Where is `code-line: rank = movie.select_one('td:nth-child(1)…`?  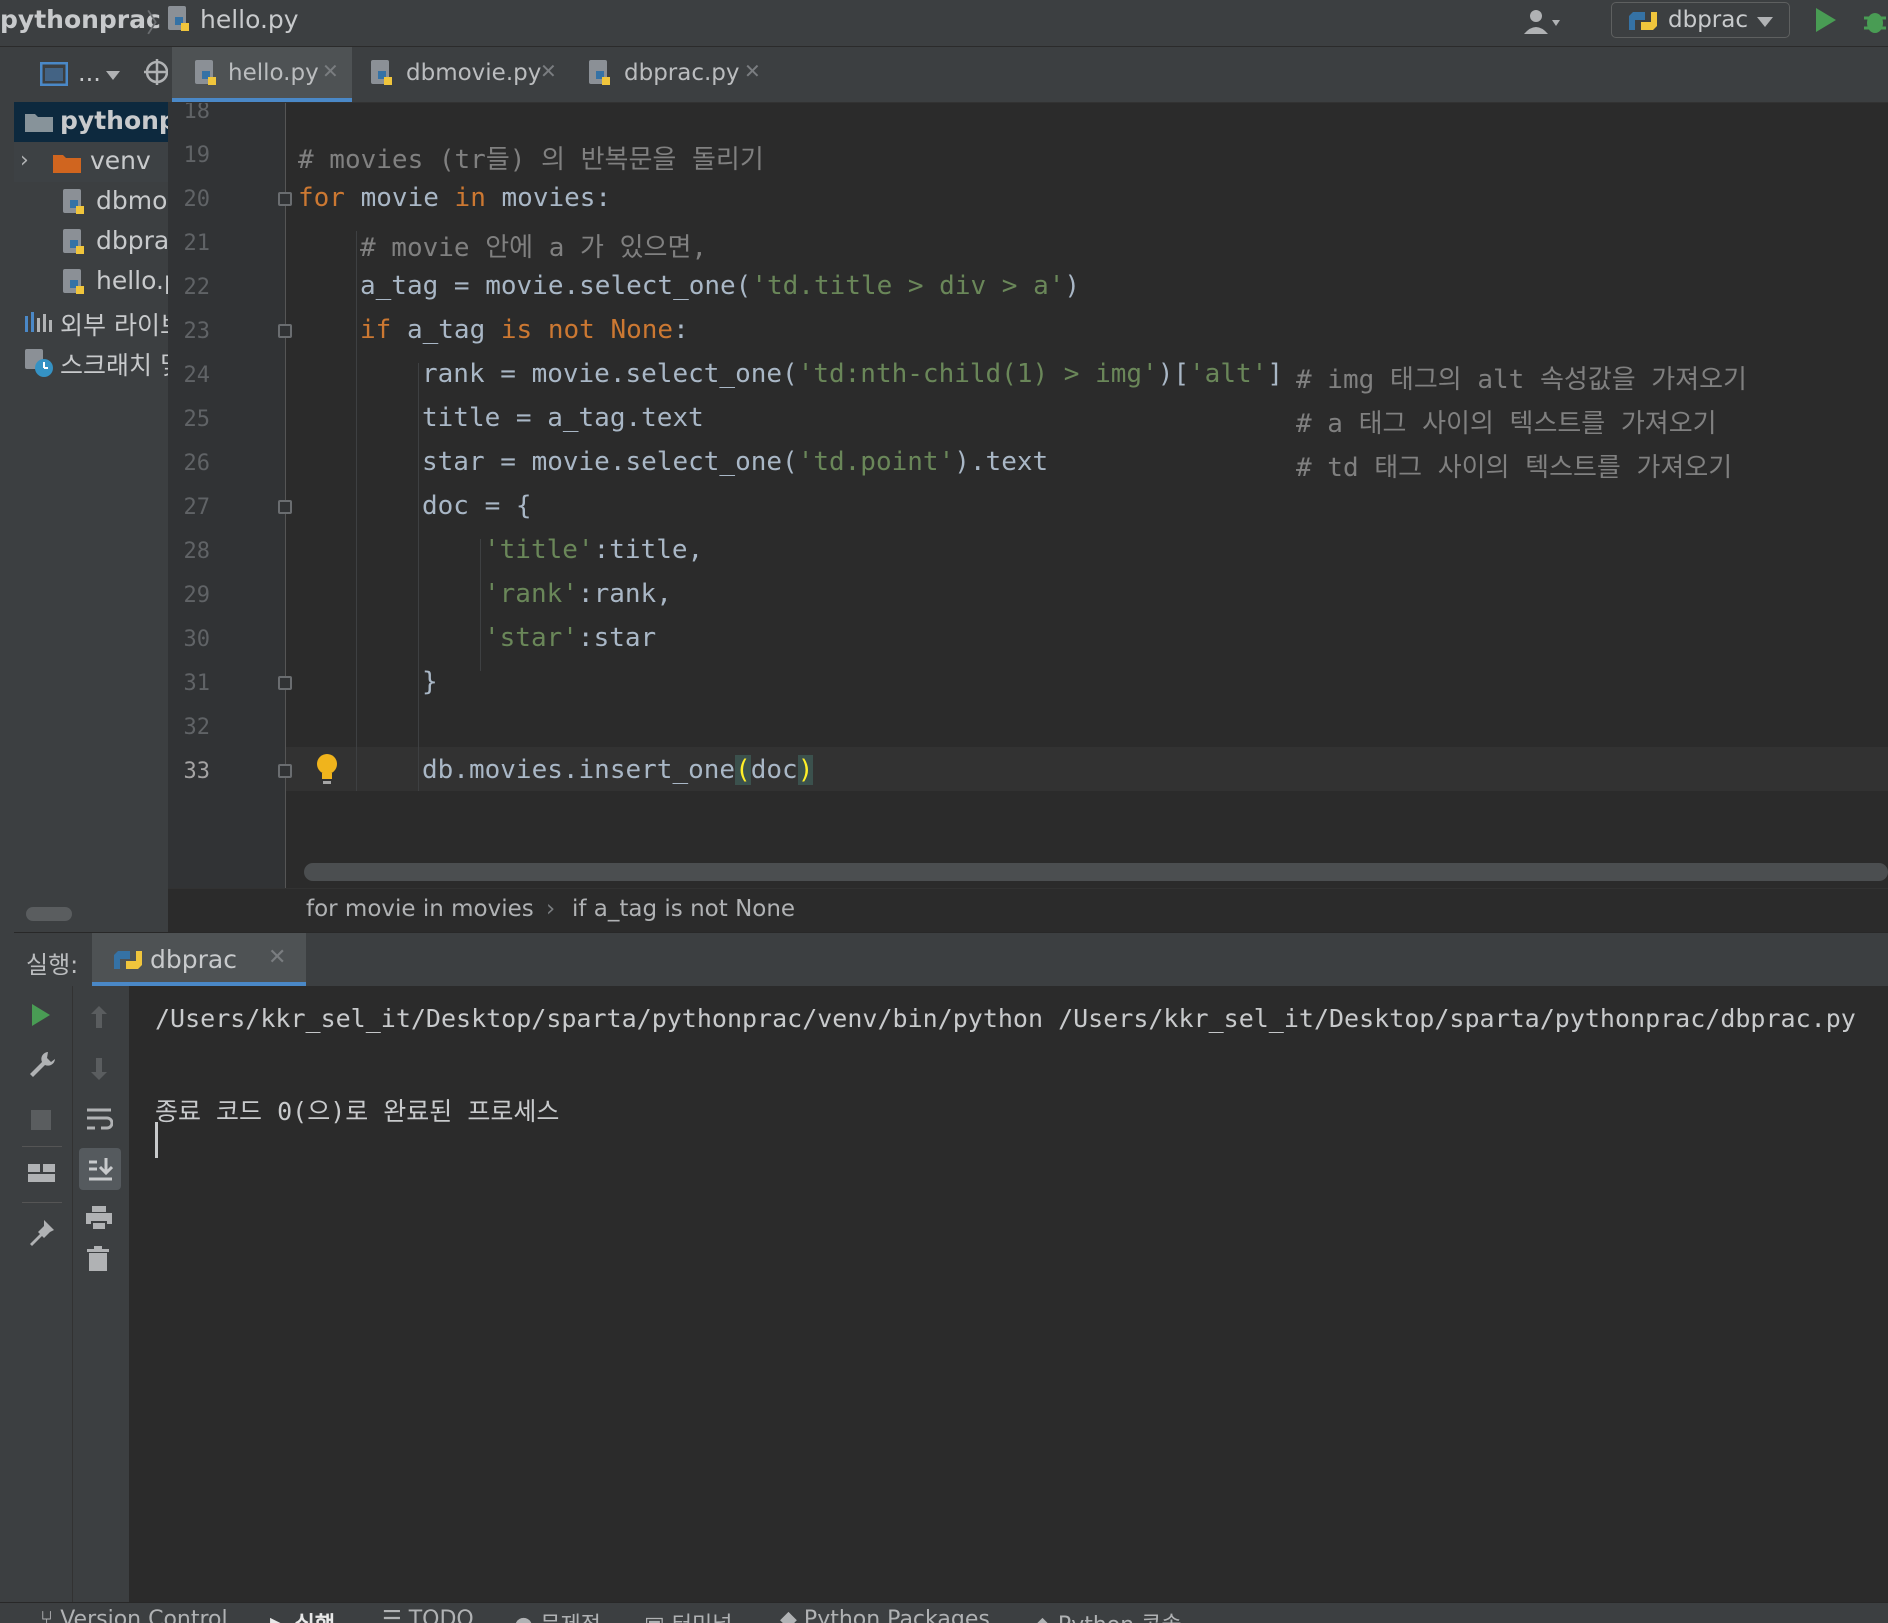 code-line: rank = movie.select_one('td:nth-child(1)… is located at coordinates (852, 374).